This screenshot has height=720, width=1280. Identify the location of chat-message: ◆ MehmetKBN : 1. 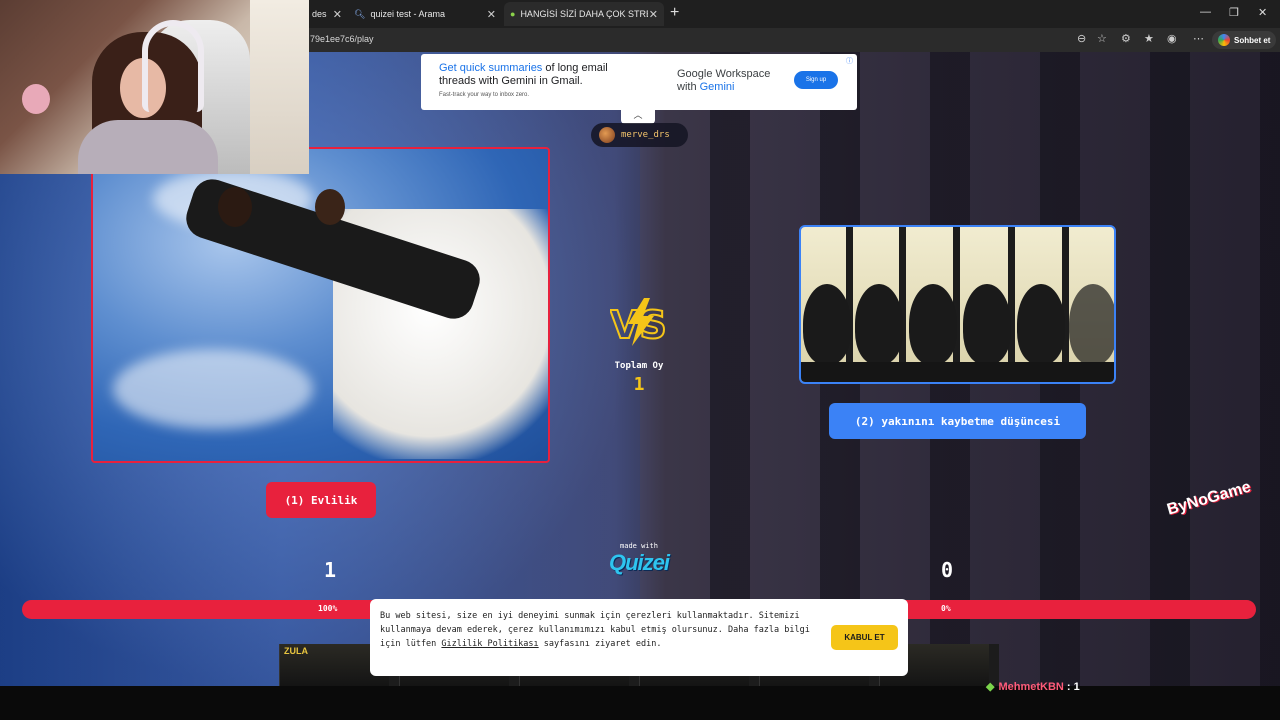
(1033, 686).